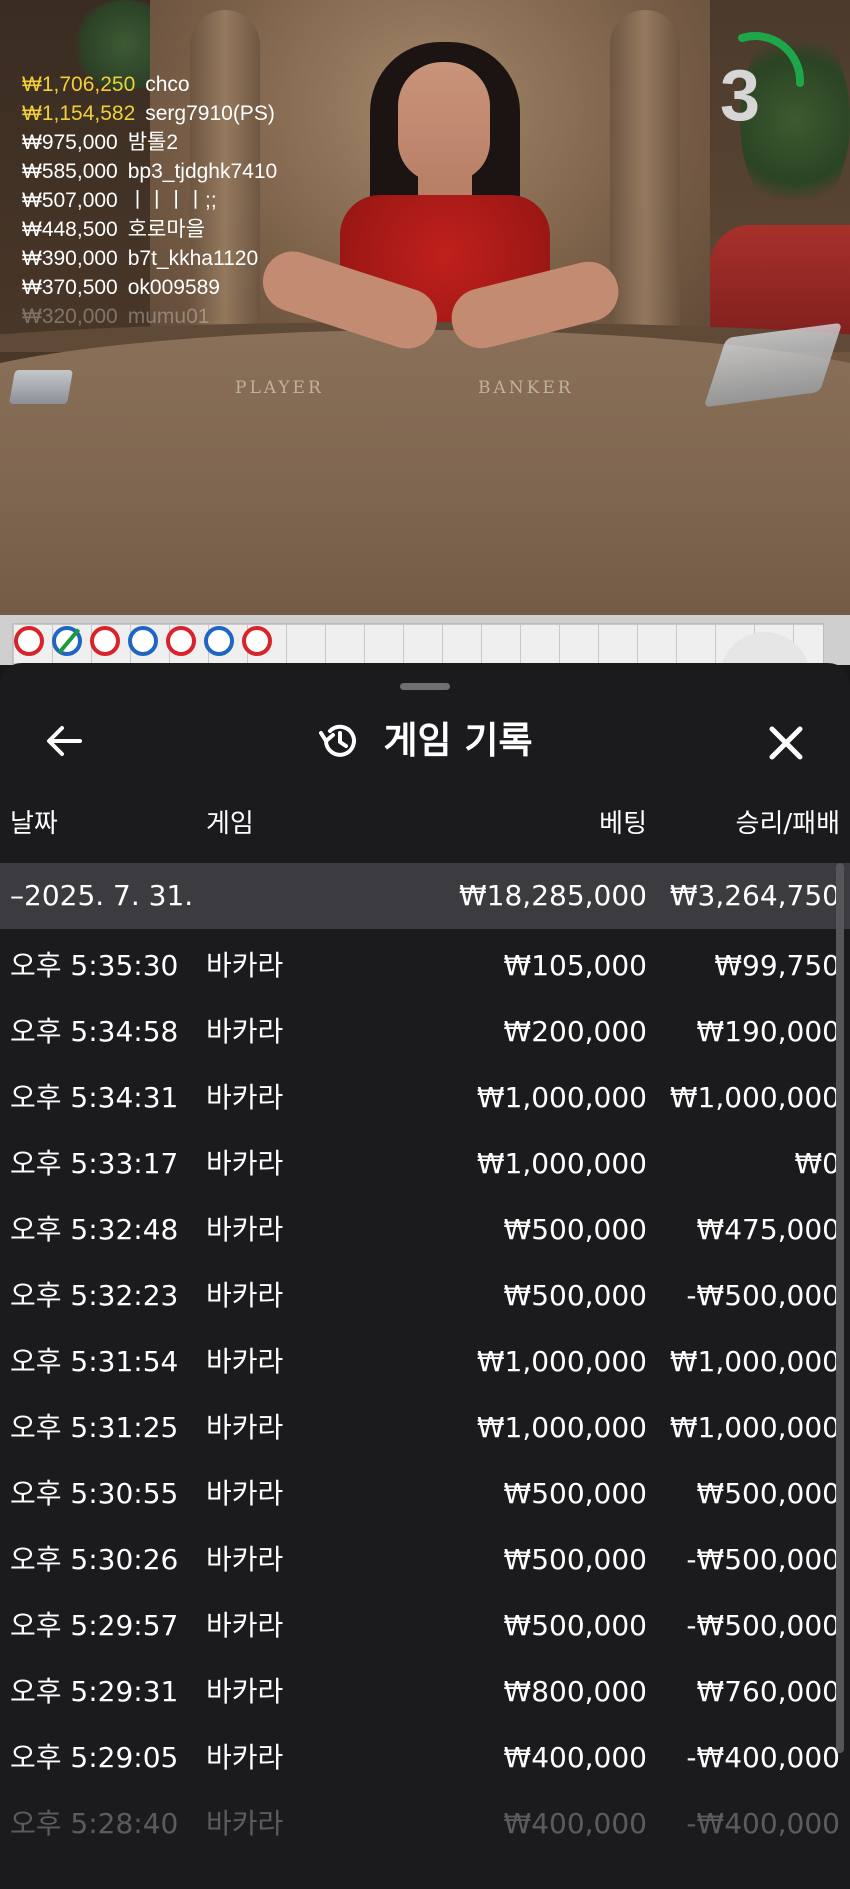 The height and width of the screenshot is (1889, 850). I want to click on row-winloss: ₩99,750, so click(777, 965).